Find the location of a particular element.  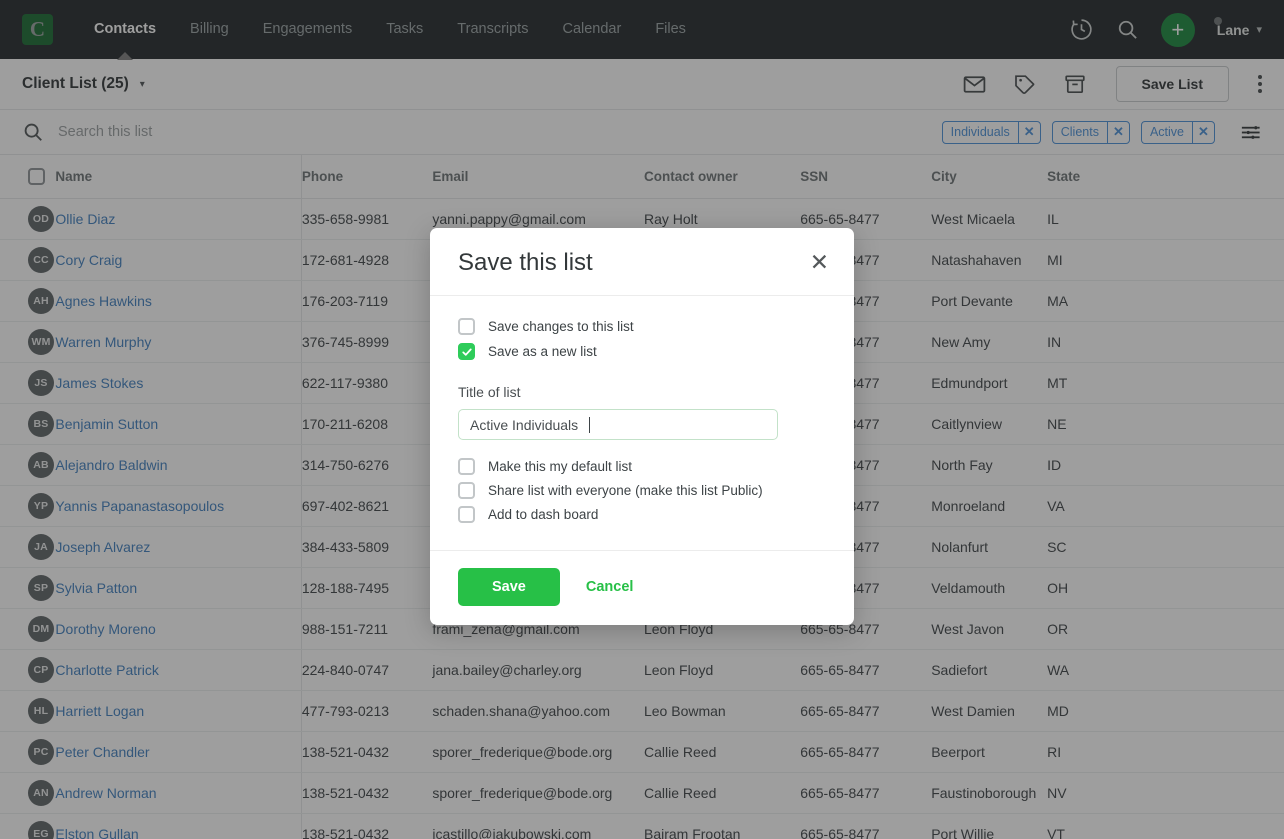

text-cursor is located at coordinates (590, 424).